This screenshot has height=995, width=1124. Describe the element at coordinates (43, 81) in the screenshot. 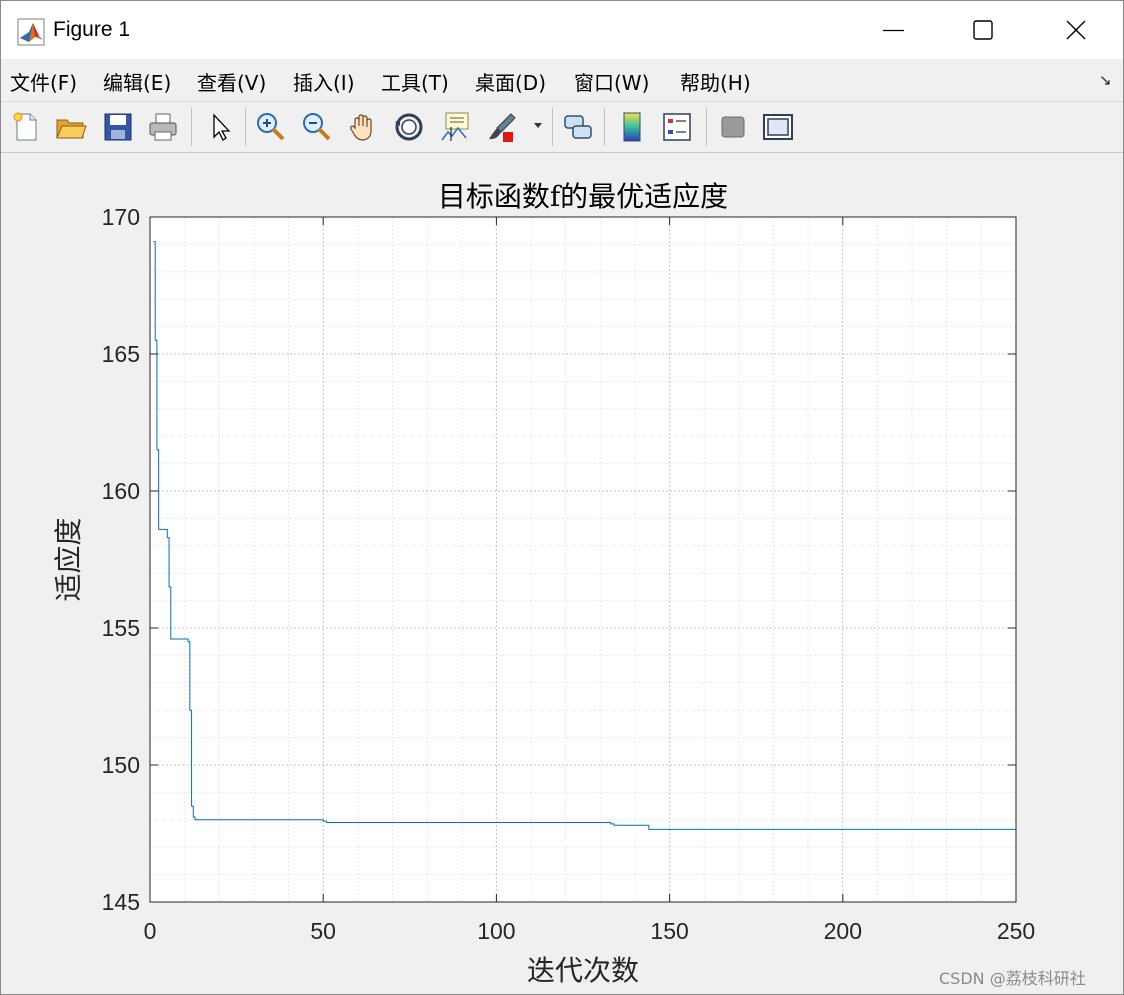

I see `menu-file: 文件(F)` at that location.